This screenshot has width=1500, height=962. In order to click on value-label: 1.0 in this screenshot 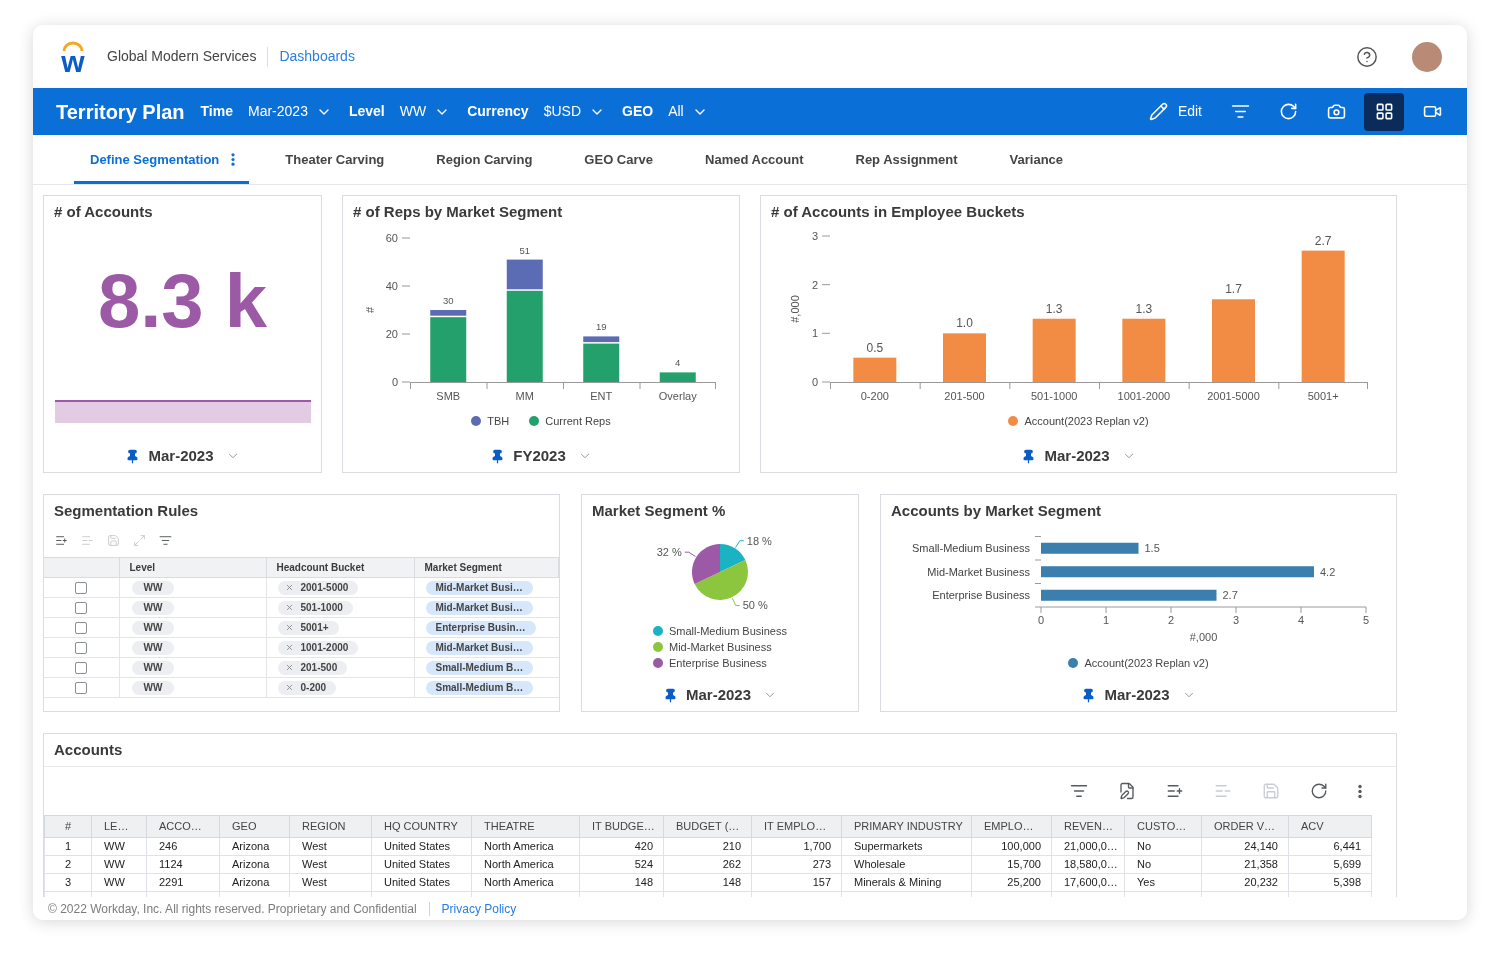, I will do `click(964, 323)`.